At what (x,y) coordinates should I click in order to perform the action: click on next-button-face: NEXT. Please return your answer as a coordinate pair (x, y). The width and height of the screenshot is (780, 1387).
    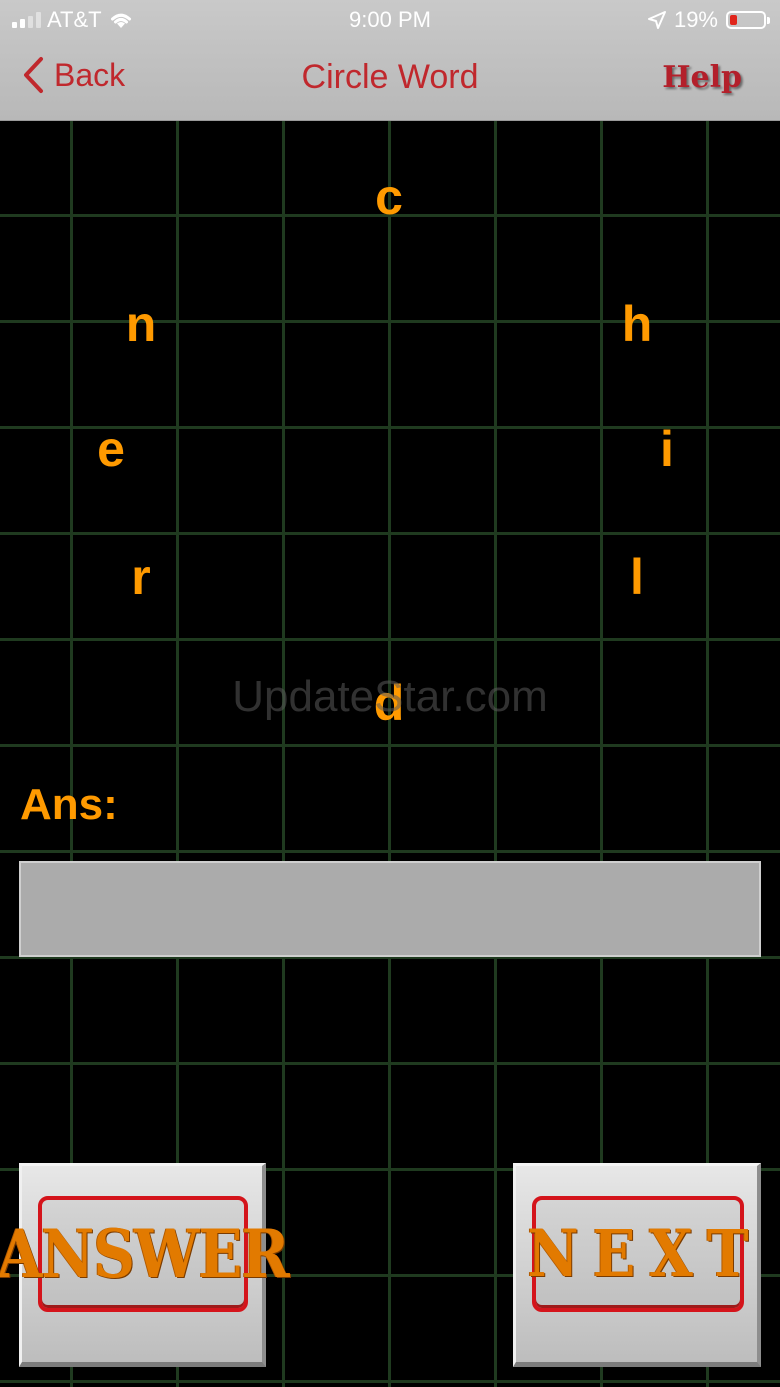
    Looking at the image, I should click on (638, 1254).